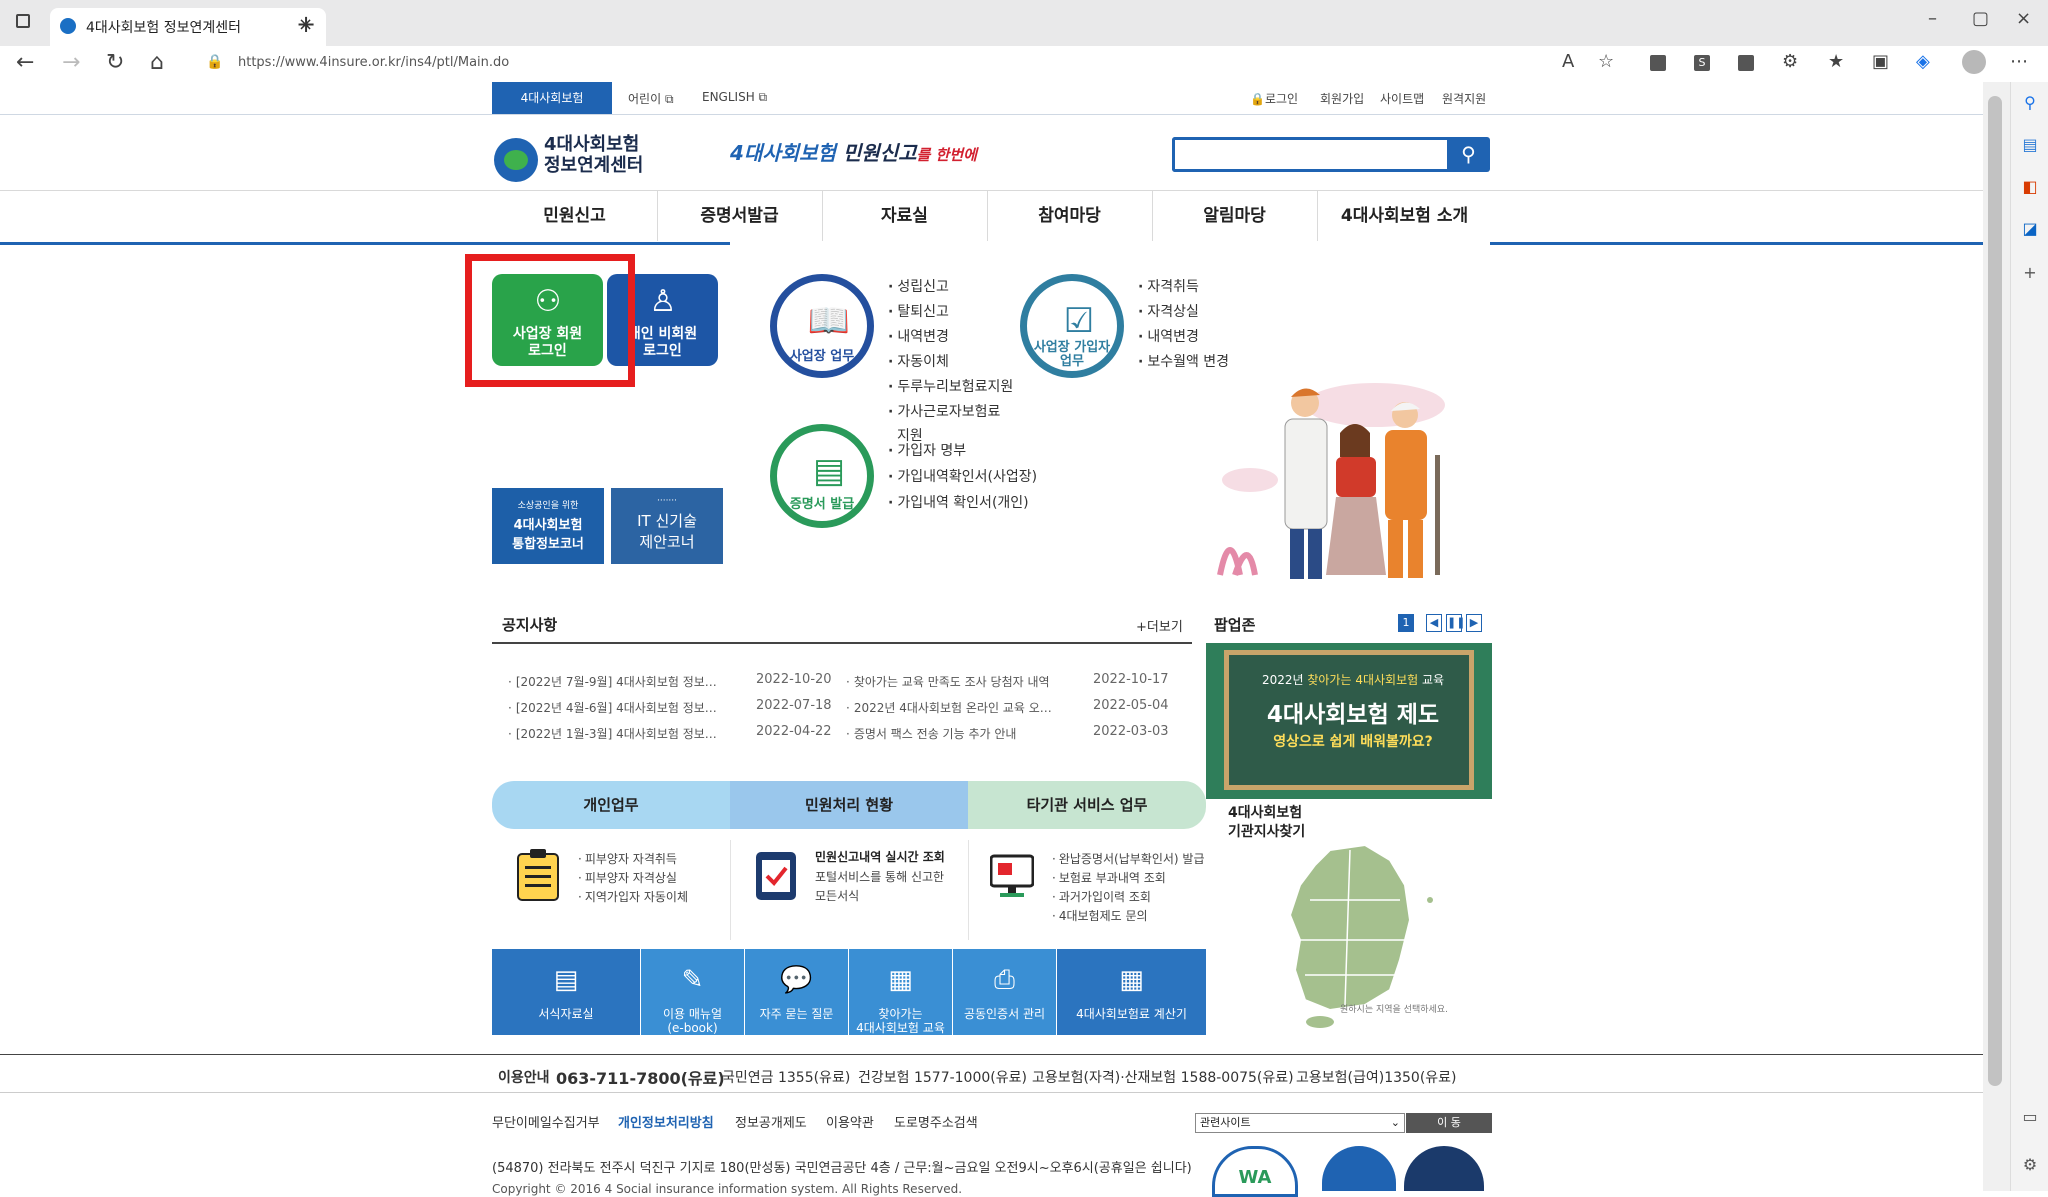 This screenshot has height=1197, width=2048. I want to click on task-biz-confirmation: 가입내역확인서(사업장), so click(962, 476).